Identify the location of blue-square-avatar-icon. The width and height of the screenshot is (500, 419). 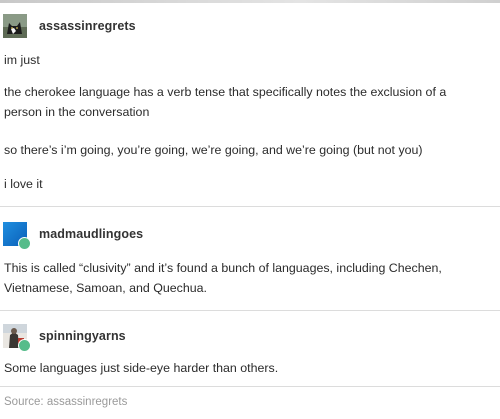
(17, 236).